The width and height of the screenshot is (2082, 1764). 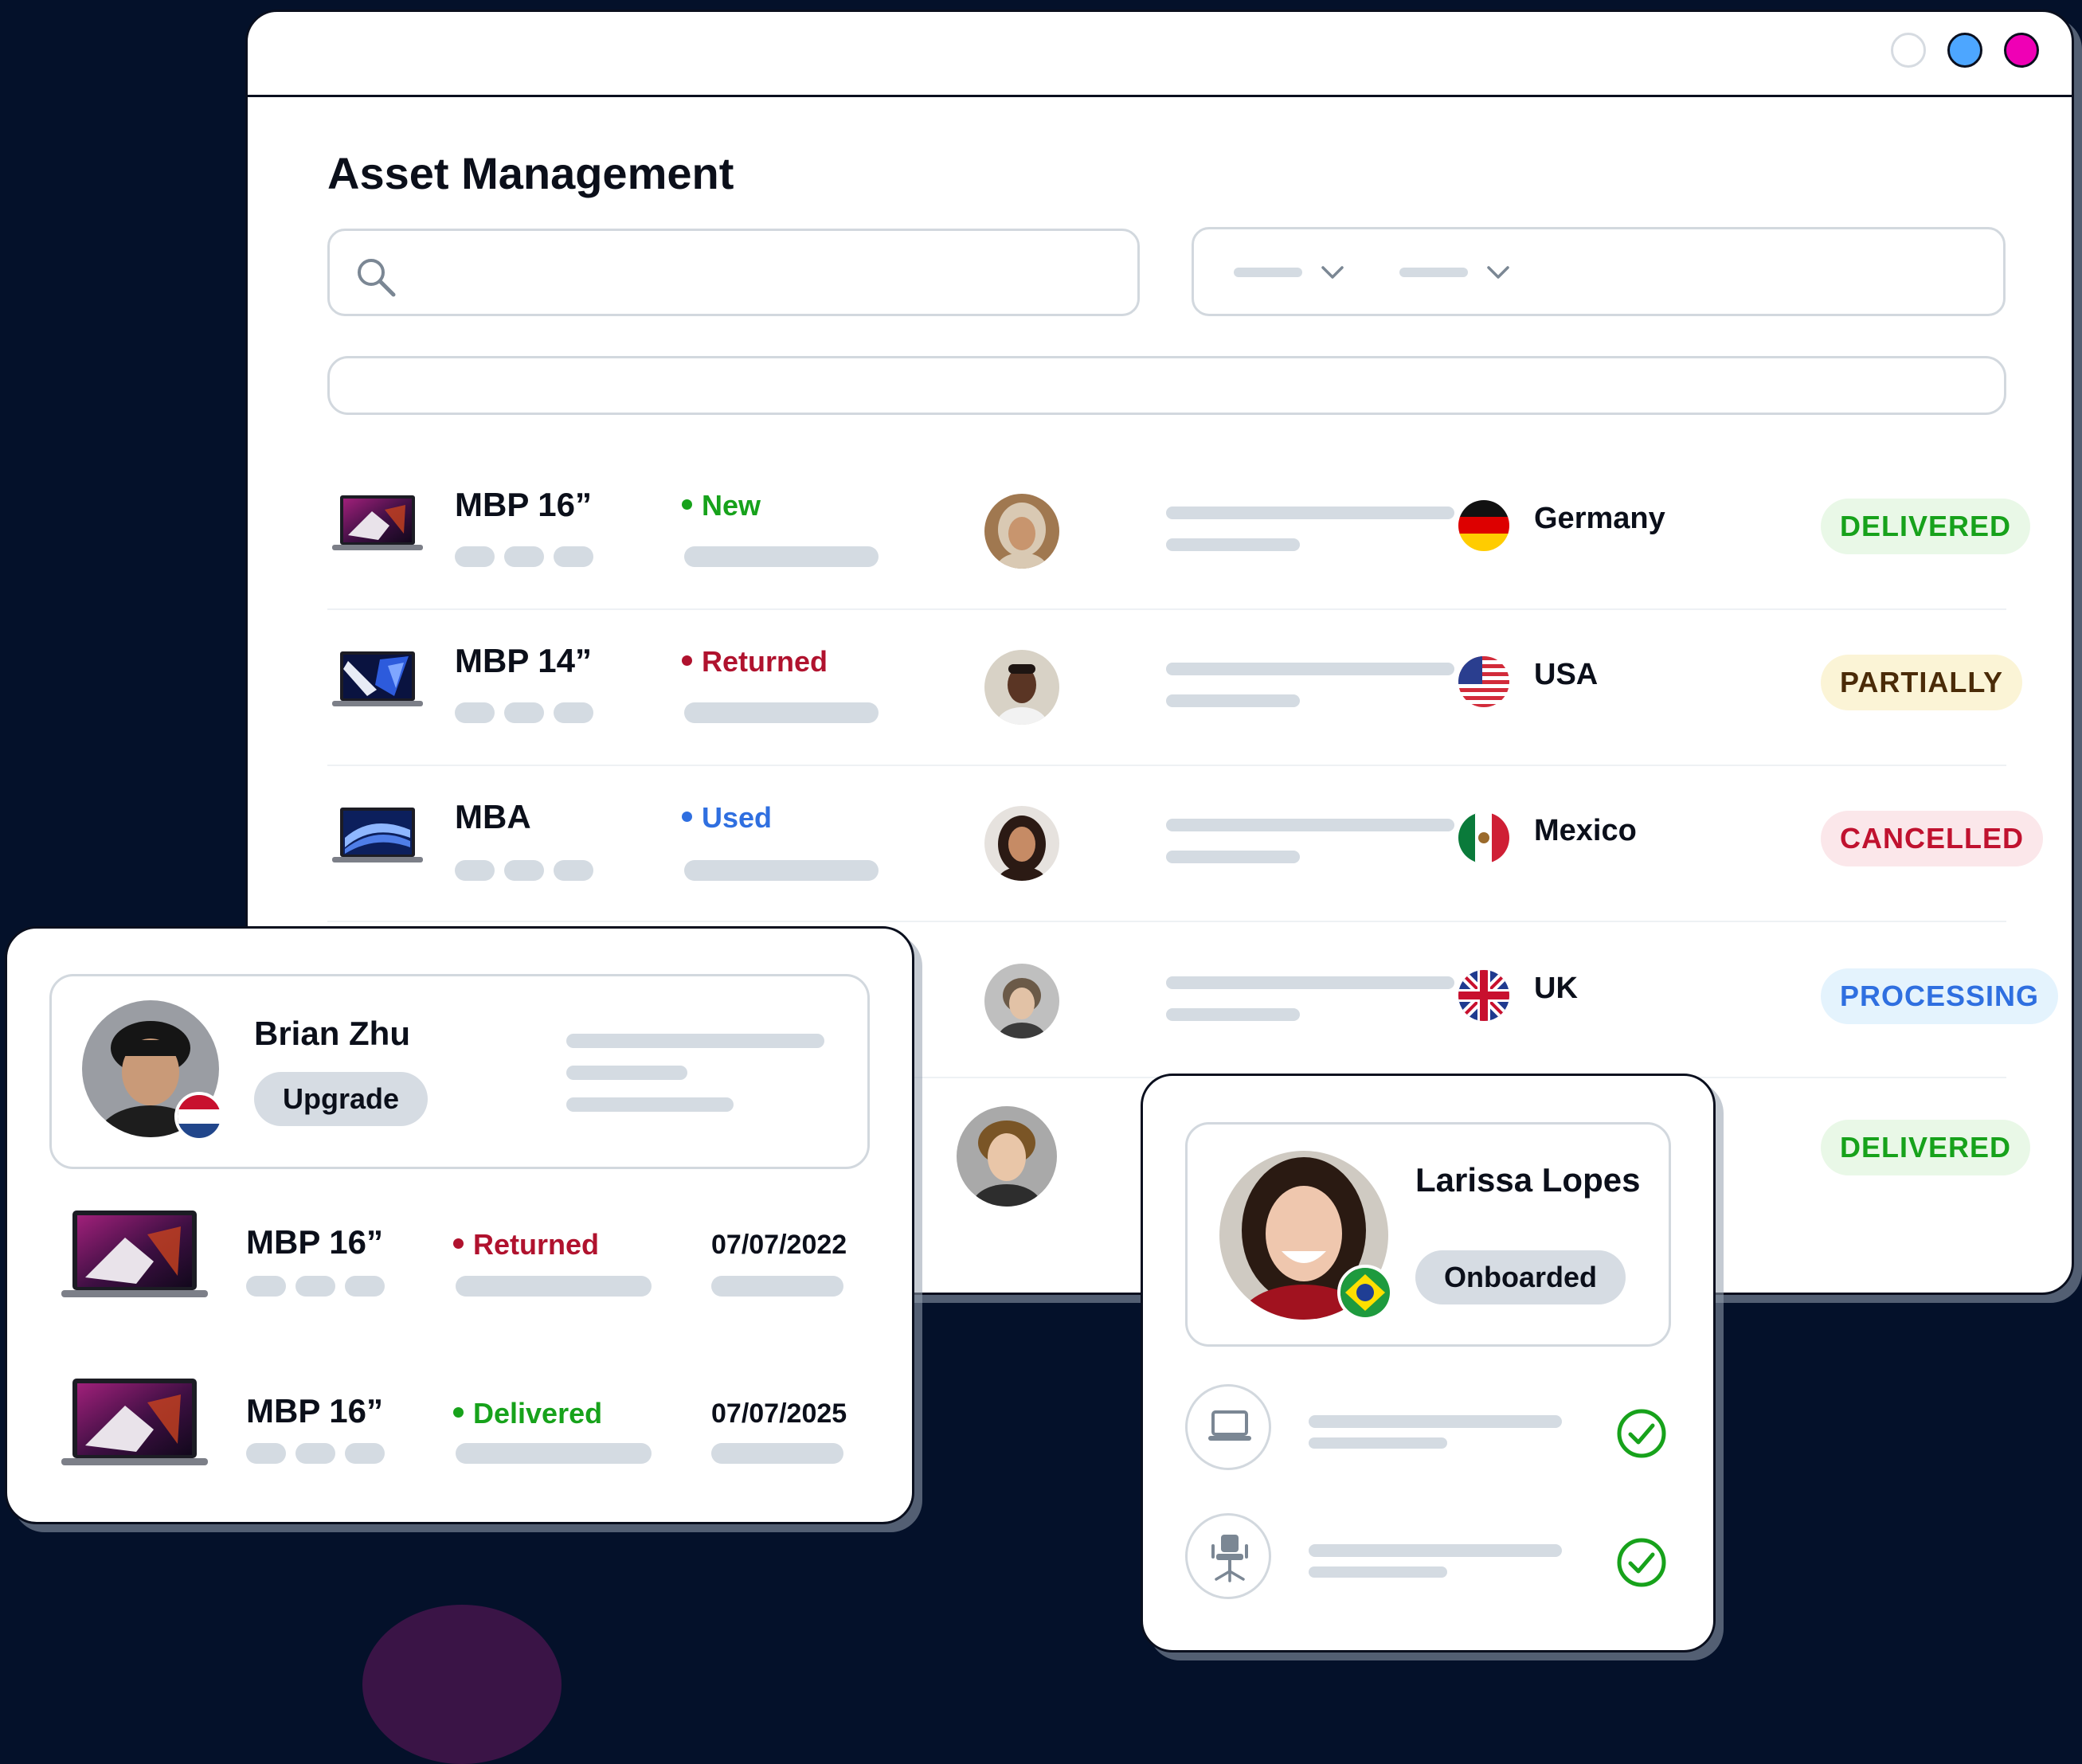 What do you see at coordinates (1160, 55) in the screenshot?
I see `window-titlebar` at bounding box center [1160, 55].